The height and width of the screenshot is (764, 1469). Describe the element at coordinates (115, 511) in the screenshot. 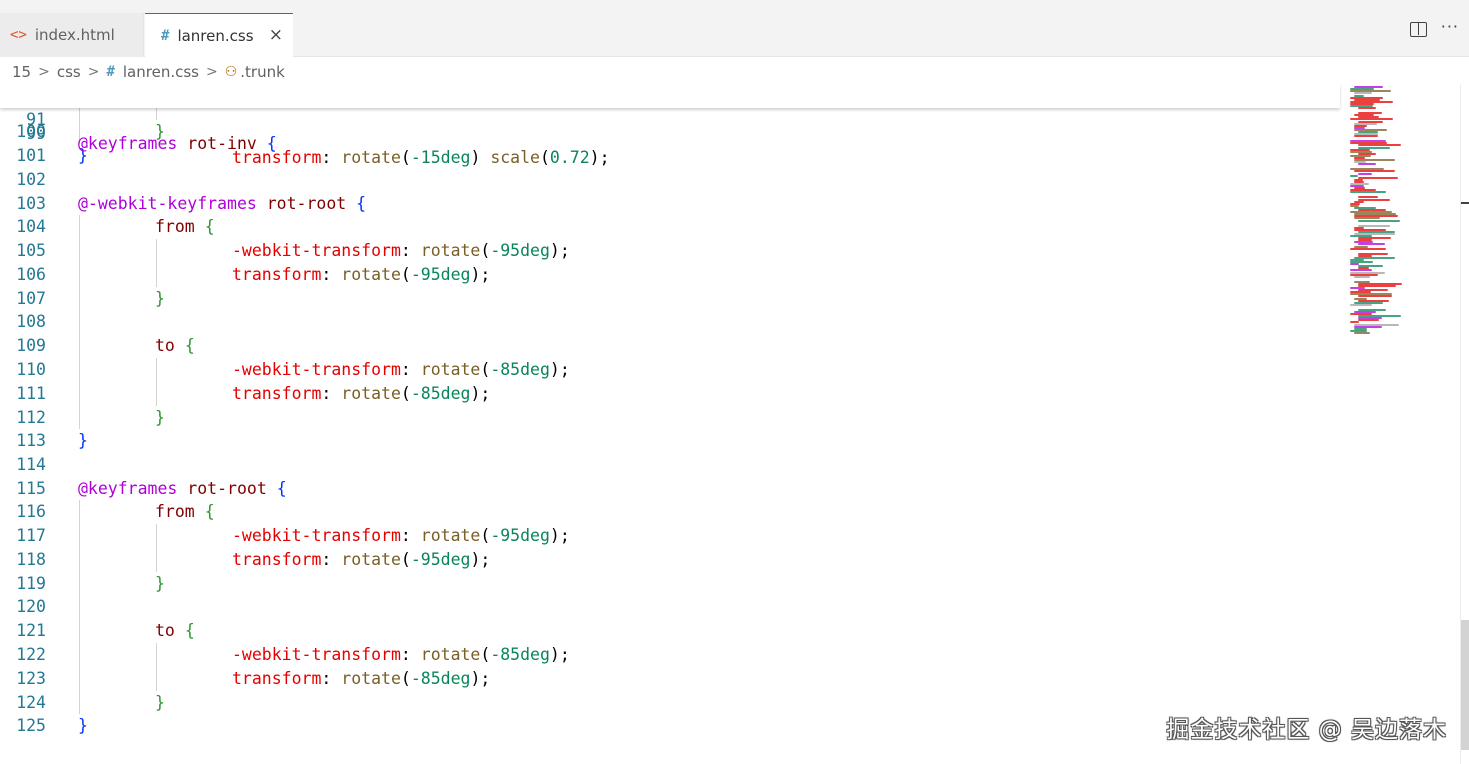

I see `code-line: 116 from {` at that location.